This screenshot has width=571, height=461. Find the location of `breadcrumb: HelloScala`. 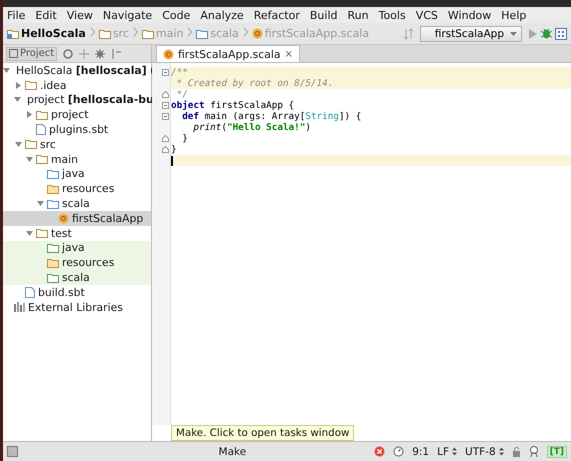

breadcrumb: HelloScala is located at coordinates (53, 33).